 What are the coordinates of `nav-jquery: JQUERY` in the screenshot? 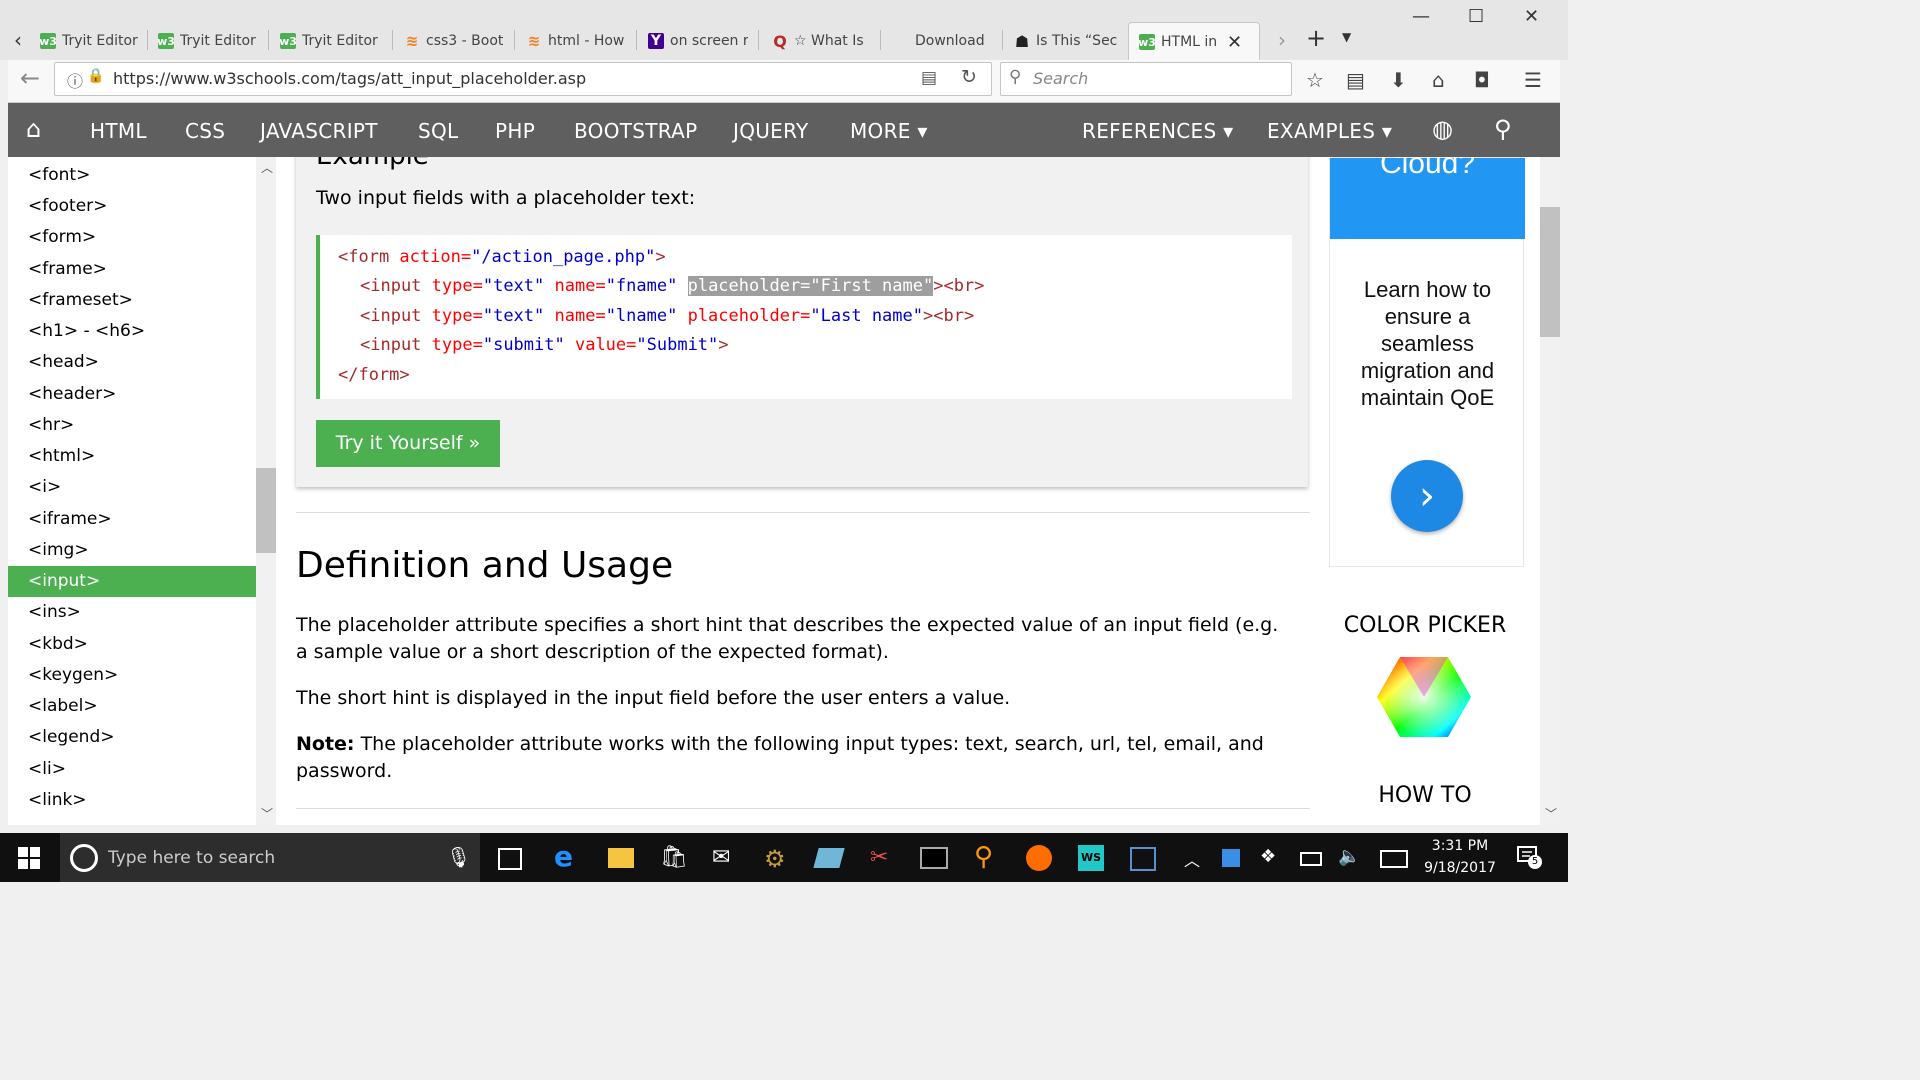 It's located at (771, 131).